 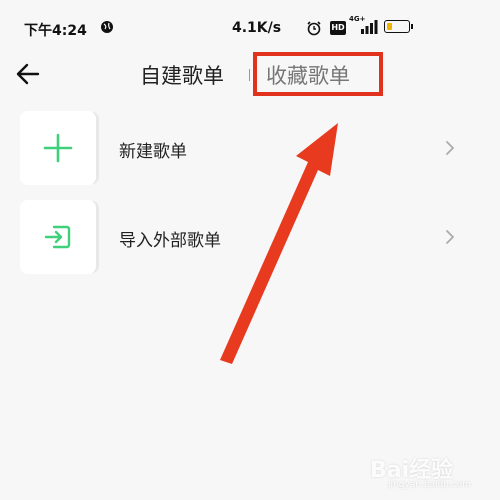 I want to click on arrow-left-icon, so click(x=28, y=74).